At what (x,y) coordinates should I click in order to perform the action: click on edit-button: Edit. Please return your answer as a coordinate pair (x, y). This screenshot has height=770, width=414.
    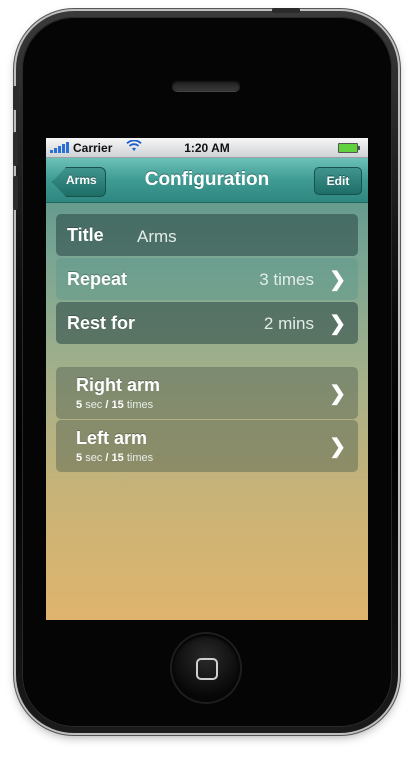
    Looking at the image, I should click on (338, 181).